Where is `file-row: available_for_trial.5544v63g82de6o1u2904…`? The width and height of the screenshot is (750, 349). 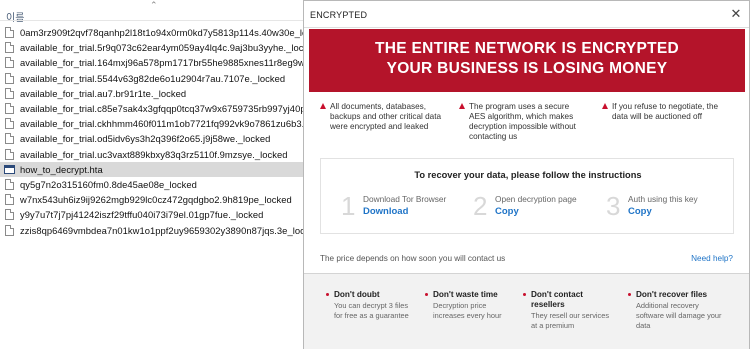
file-row: available_for_trial.5544v63g82de6o1u2904… is located at coordinates (155, 78).